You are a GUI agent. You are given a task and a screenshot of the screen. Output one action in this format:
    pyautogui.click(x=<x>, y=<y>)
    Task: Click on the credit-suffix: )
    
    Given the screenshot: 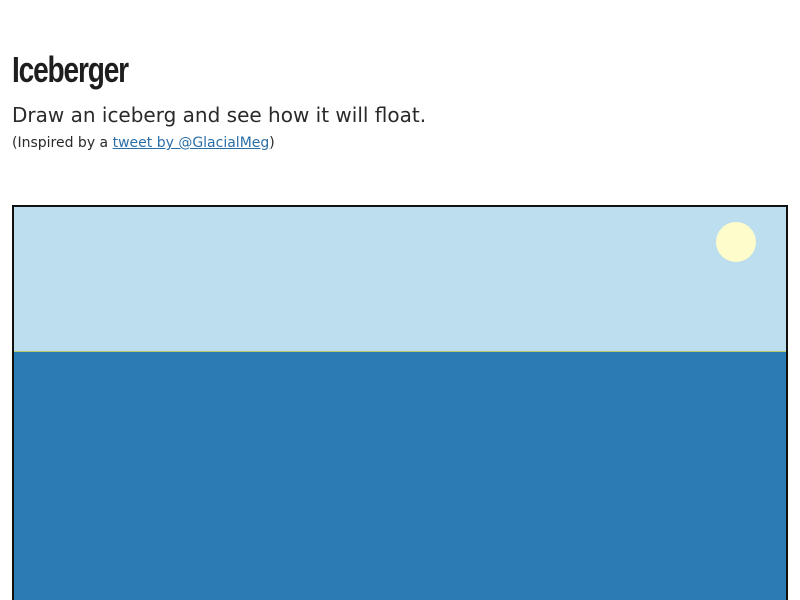 What is the action you would take?
    pyautogui.click(x=272, y=143)
    